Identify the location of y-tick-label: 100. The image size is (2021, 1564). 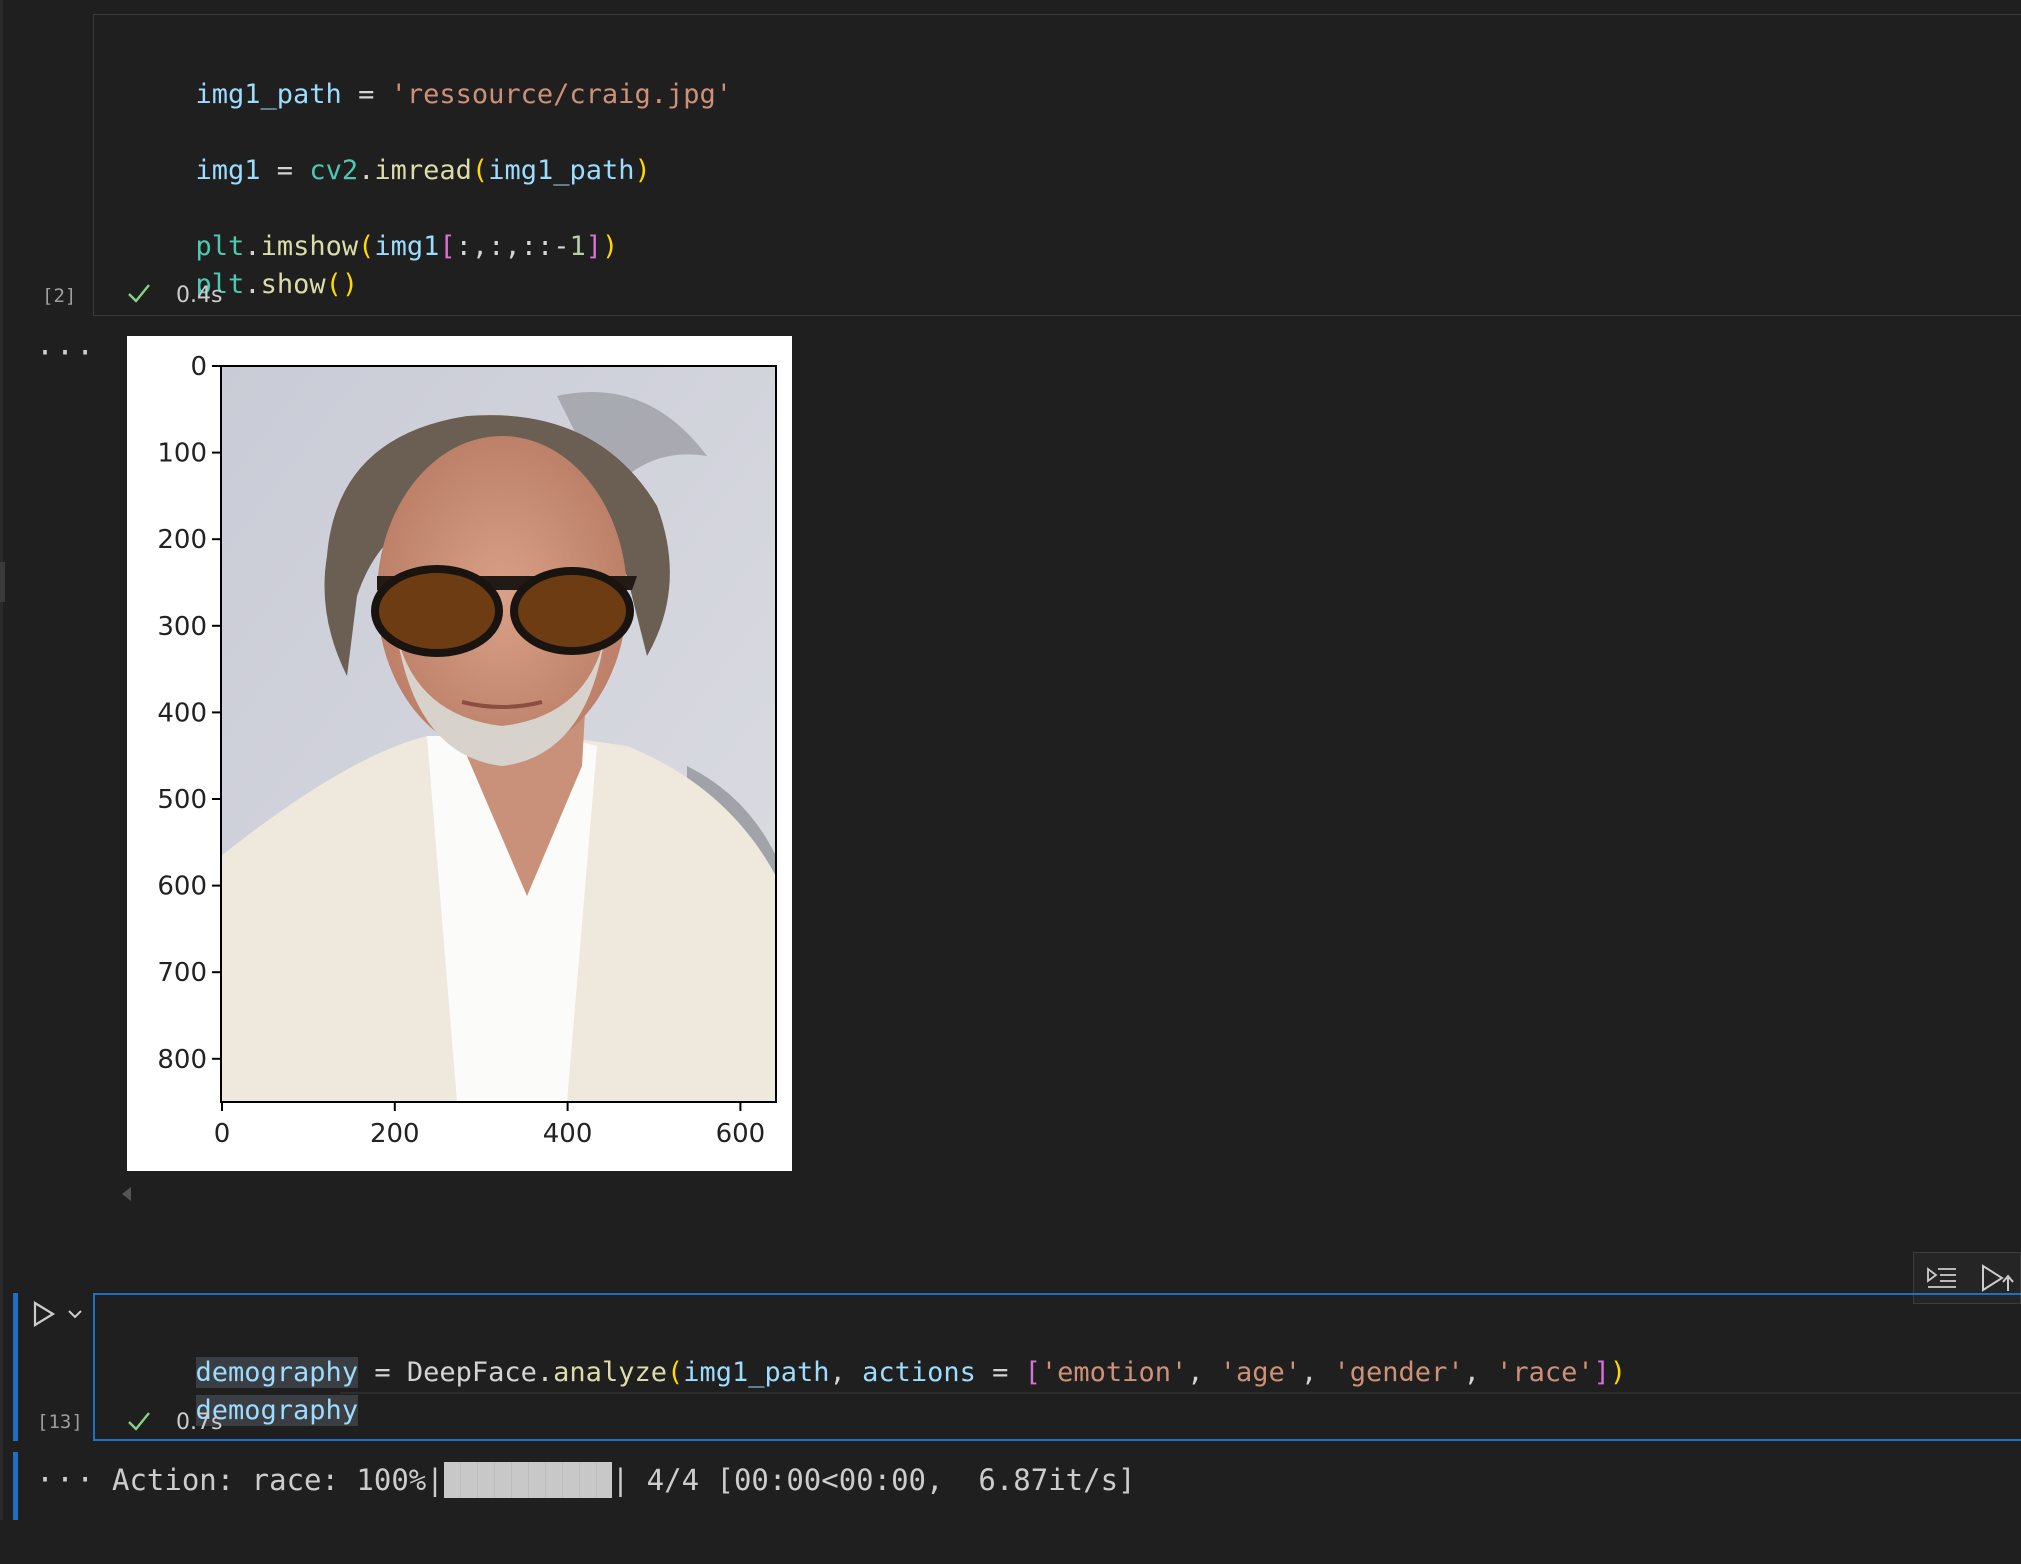
(182, 454).